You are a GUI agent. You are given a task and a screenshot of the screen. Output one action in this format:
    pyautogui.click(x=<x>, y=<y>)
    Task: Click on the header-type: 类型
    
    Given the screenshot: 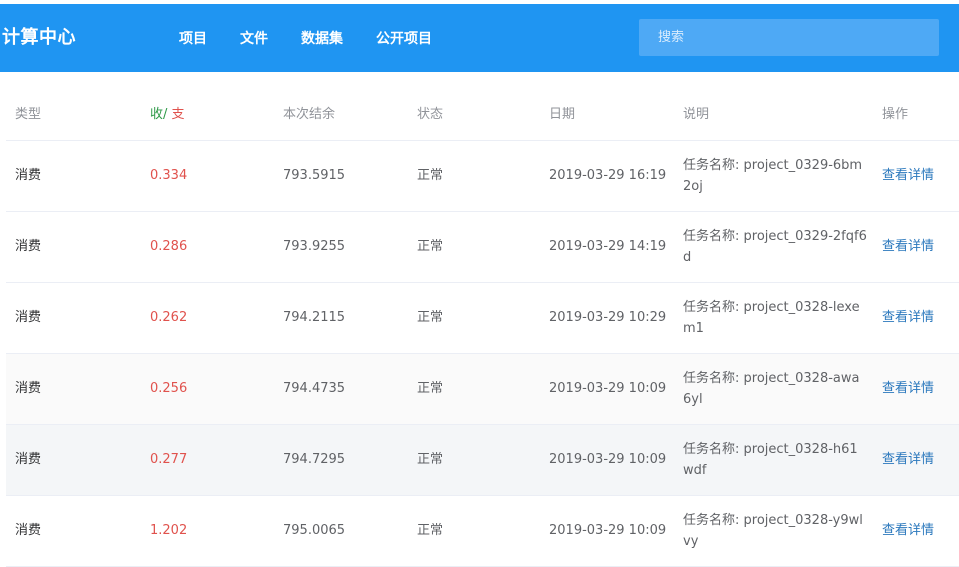 What is the action you would take?
    pyautogui.click(x=28, y=114)
    